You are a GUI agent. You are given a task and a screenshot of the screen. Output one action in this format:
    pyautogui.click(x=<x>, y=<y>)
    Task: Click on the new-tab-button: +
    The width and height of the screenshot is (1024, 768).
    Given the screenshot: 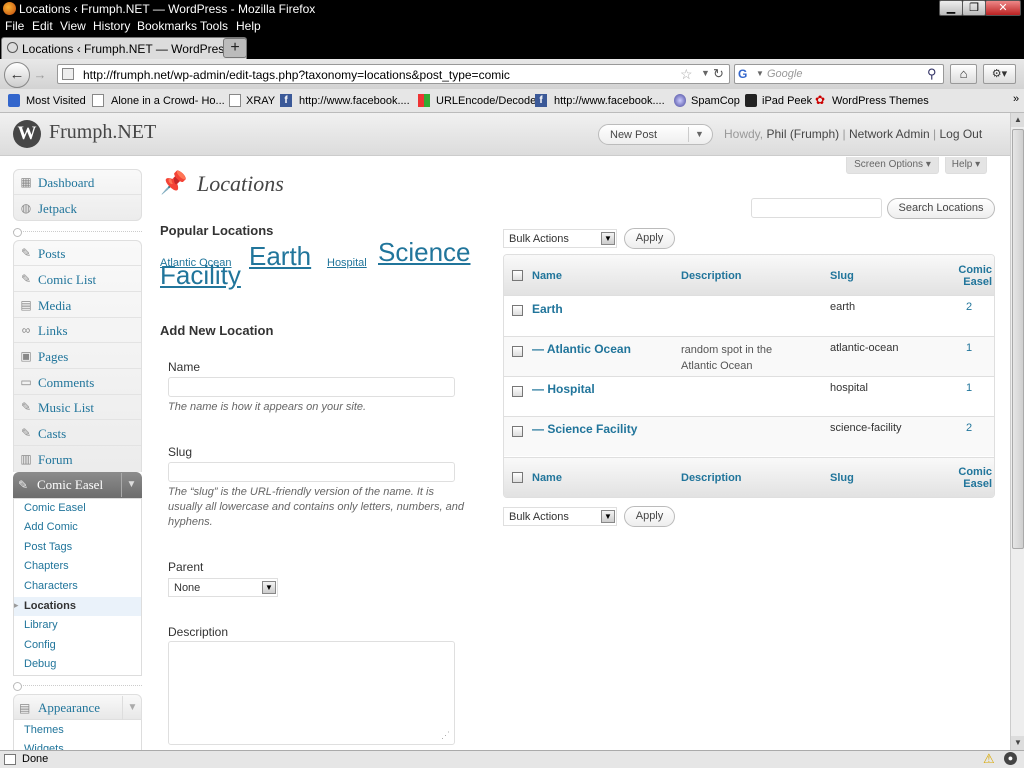 What is the action you would take?
    pyautogui.click(x=235, y=48)
    